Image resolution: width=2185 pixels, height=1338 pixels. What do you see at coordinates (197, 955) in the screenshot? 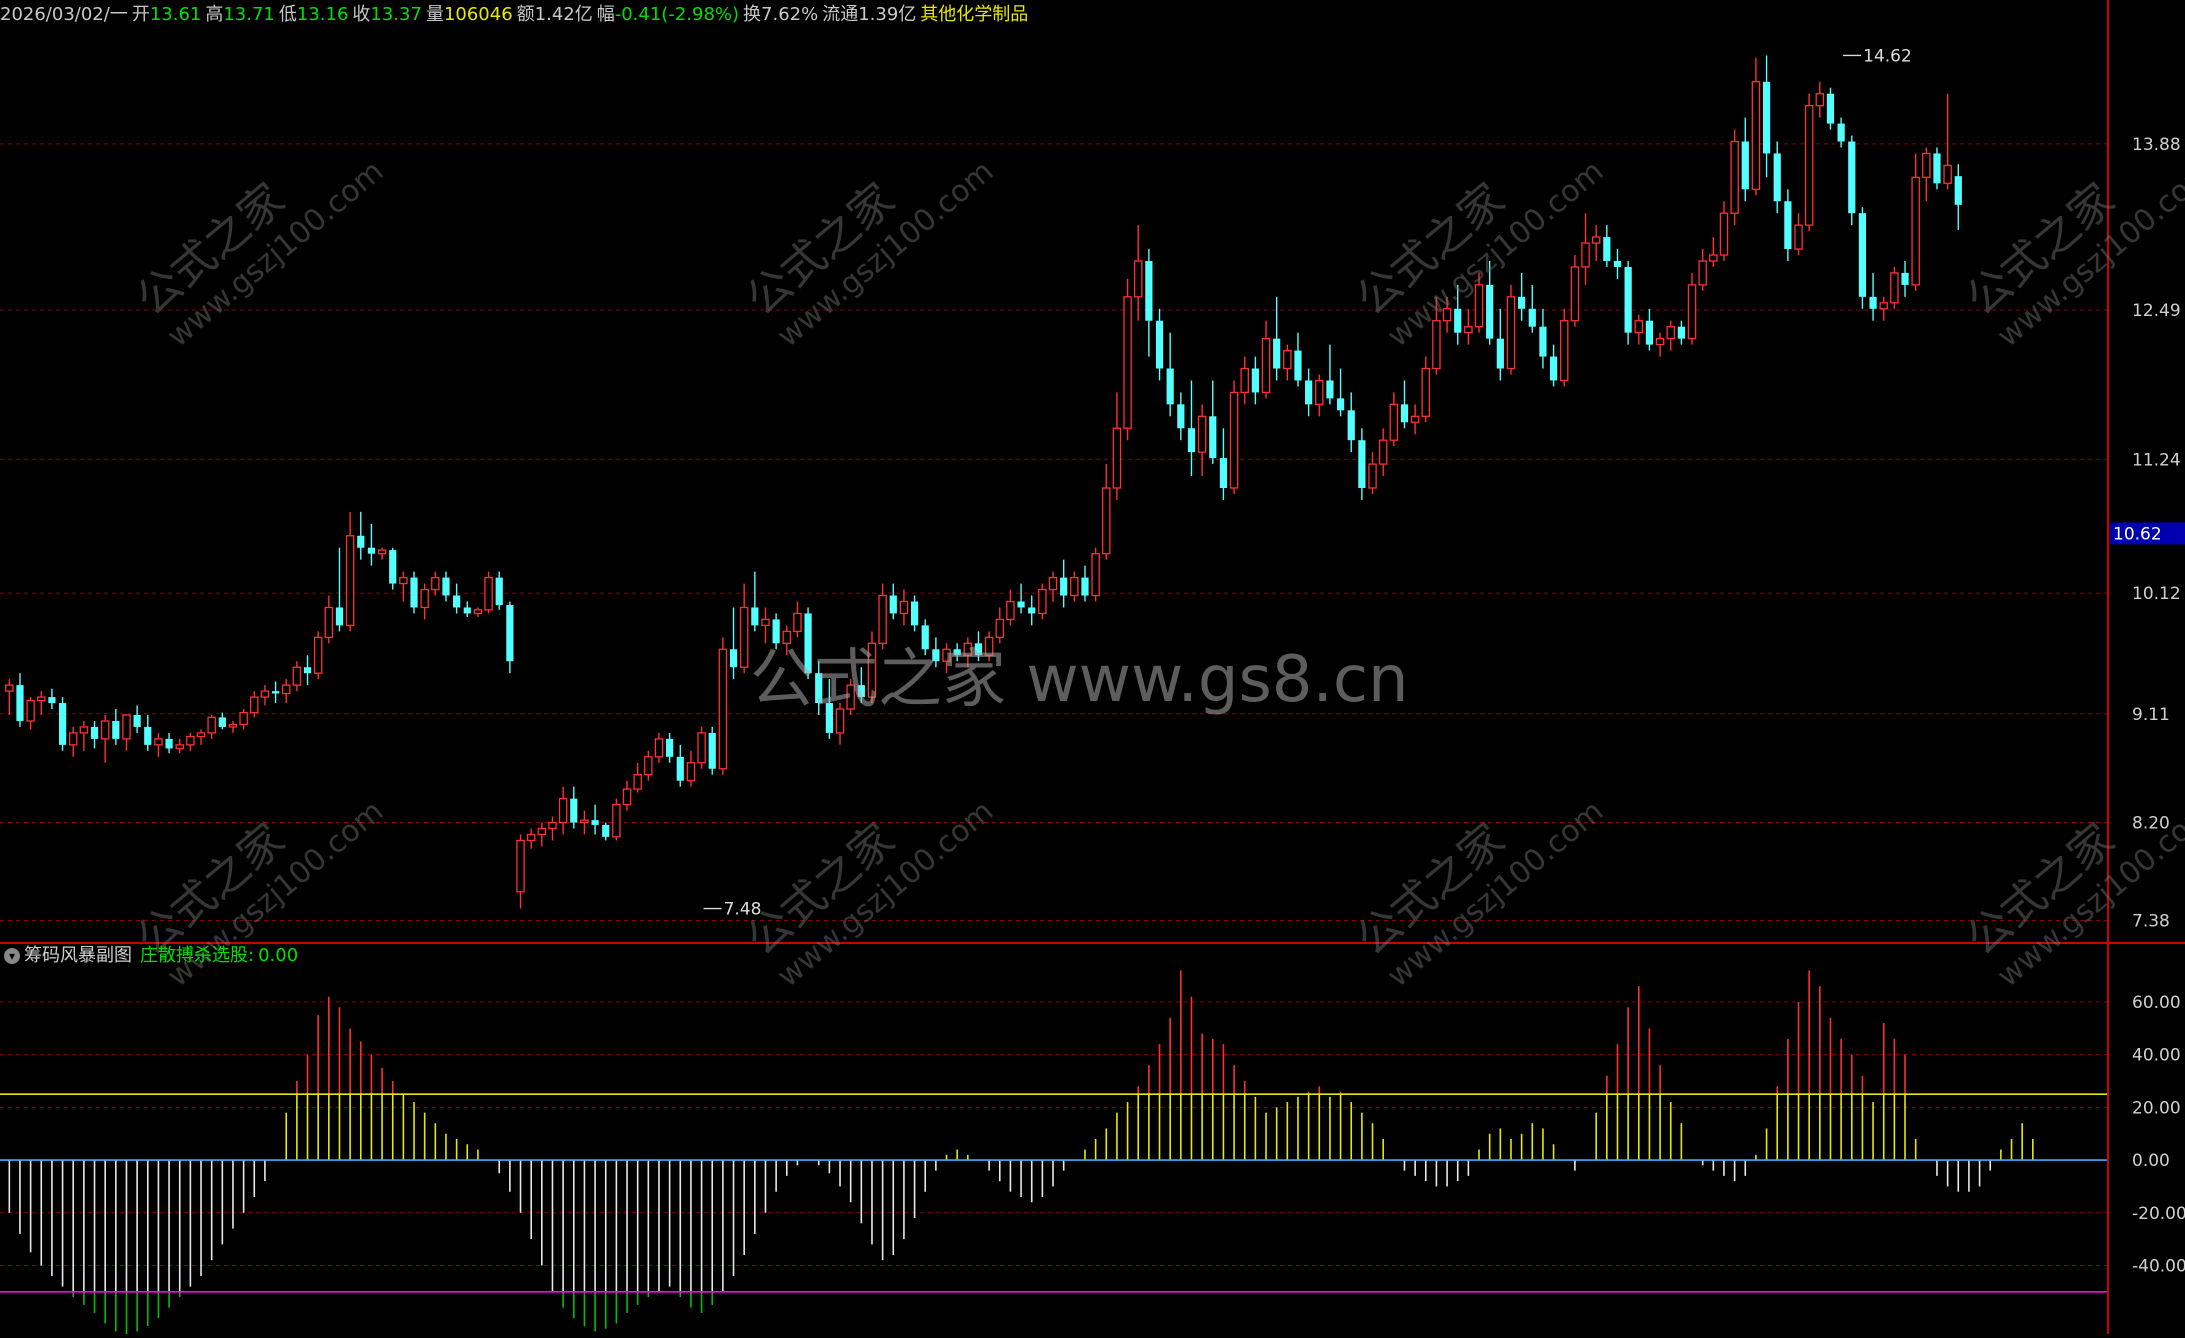
I see `indicator-label: 庄散搏杀选股:` at bounding box center [197, 955].